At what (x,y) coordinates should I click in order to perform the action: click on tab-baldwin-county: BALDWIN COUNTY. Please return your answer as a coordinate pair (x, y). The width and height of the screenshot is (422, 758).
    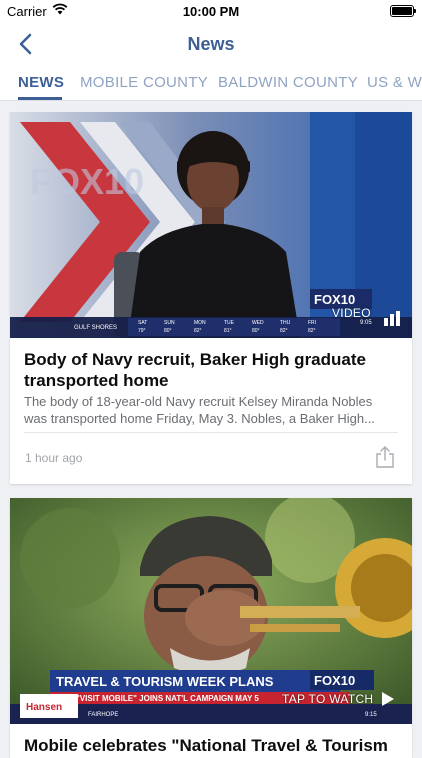
    Looking at the image, I should click on (288, 82).